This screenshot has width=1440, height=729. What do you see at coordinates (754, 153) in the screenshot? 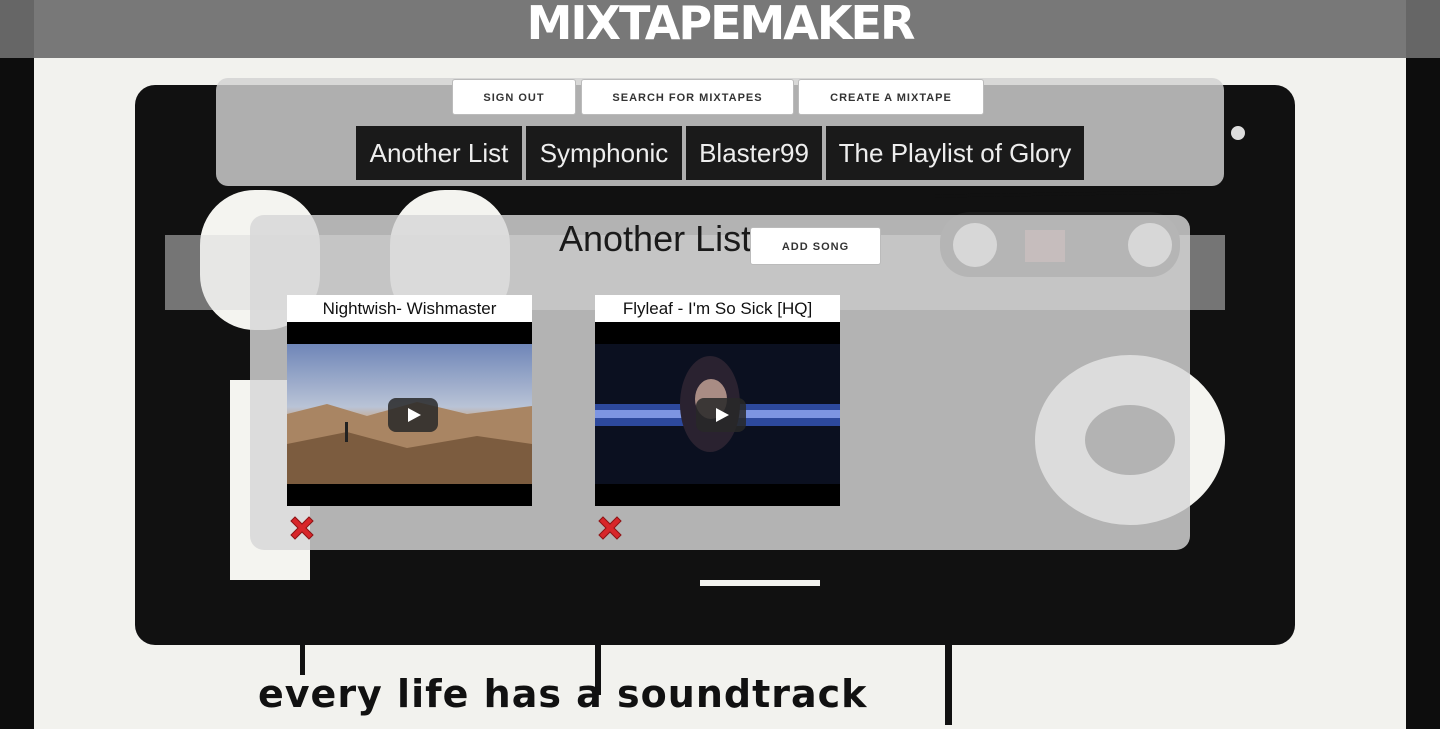
I see `list-tab-blaster99: Blaster99` at bounding box center [754, 153].